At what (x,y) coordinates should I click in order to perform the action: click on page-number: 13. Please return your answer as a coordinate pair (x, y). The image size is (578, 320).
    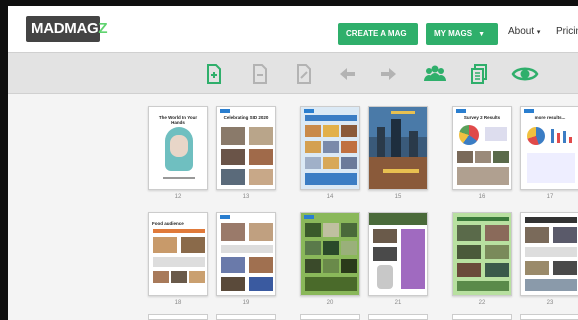
    Looking at the image, I should click on (246, 197).